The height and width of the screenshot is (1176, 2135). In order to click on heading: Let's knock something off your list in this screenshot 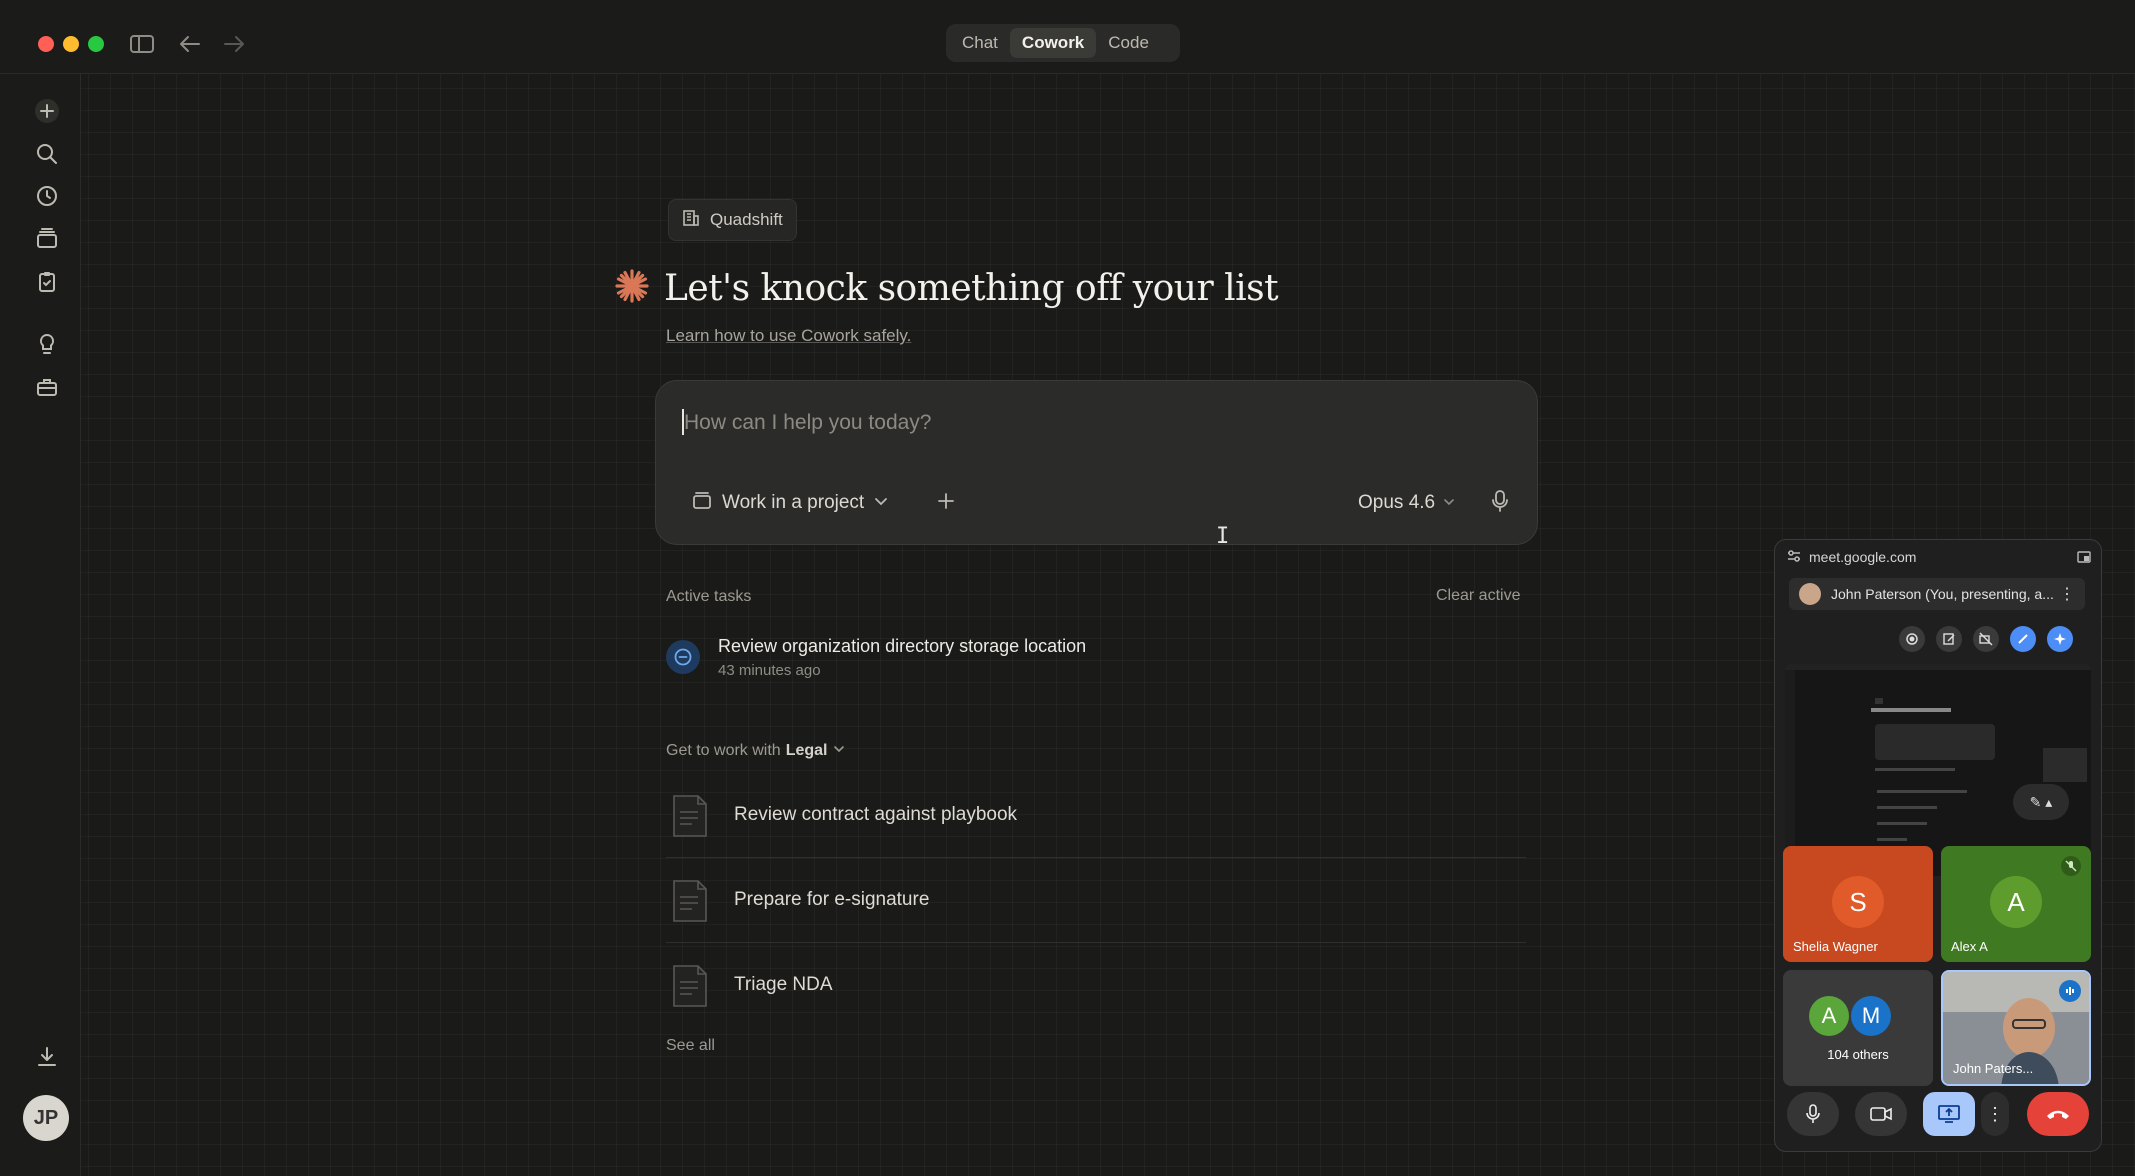, I will do `click(946, 288)`.